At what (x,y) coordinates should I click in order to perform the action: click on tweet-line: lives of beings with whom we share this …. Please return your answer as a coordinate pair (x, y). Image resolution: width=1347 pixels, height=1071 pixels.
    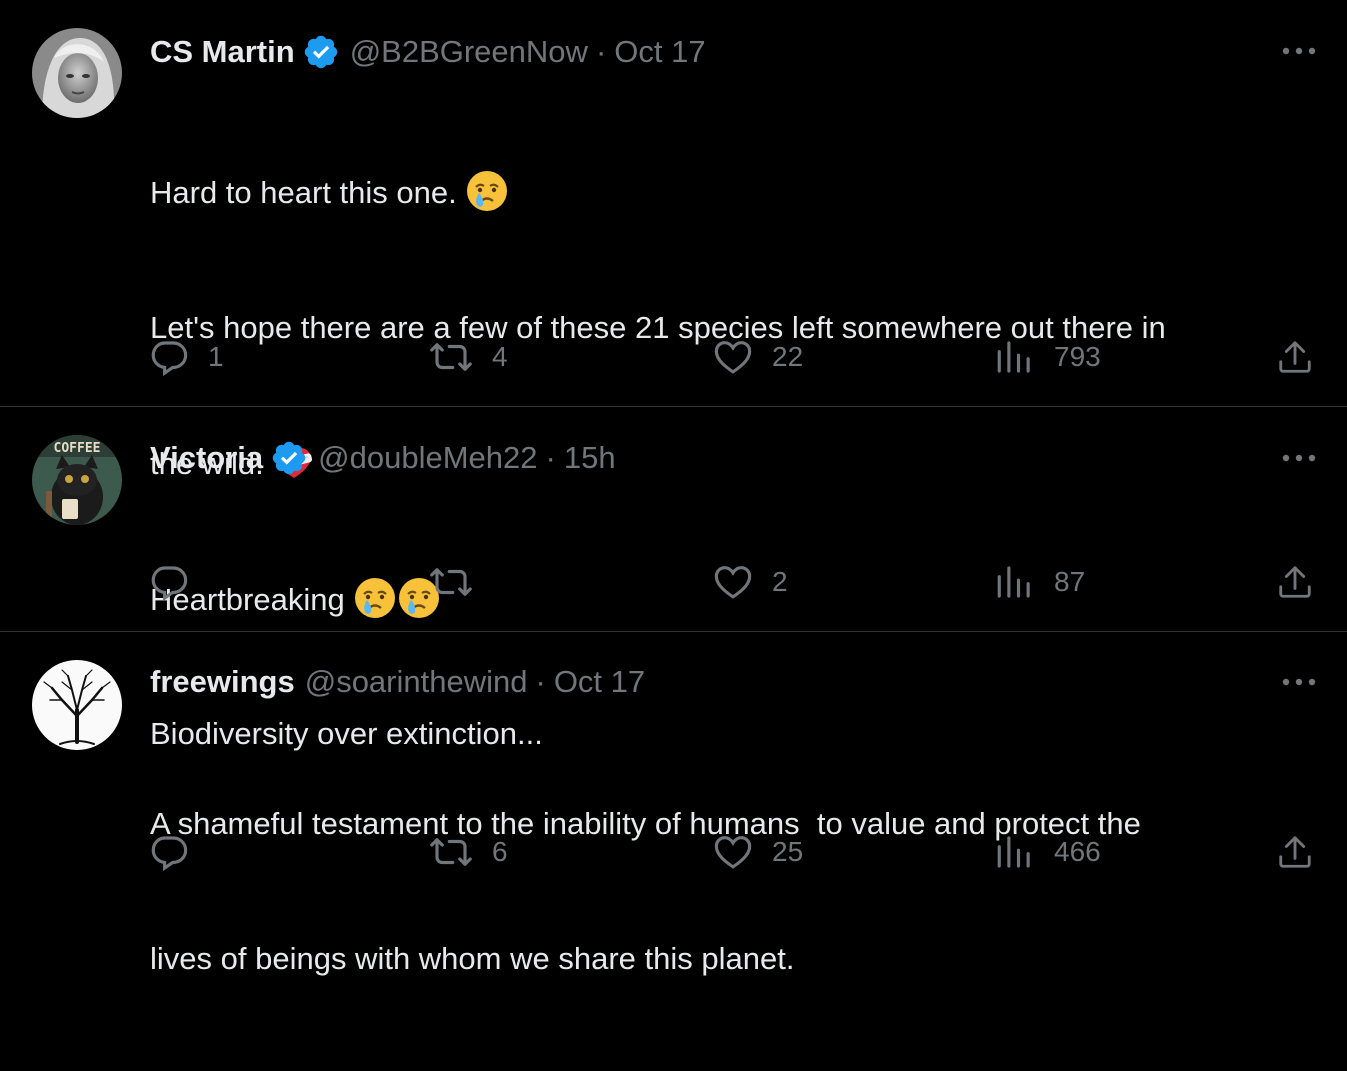
    Looking at the image, I should click on (472, 958).